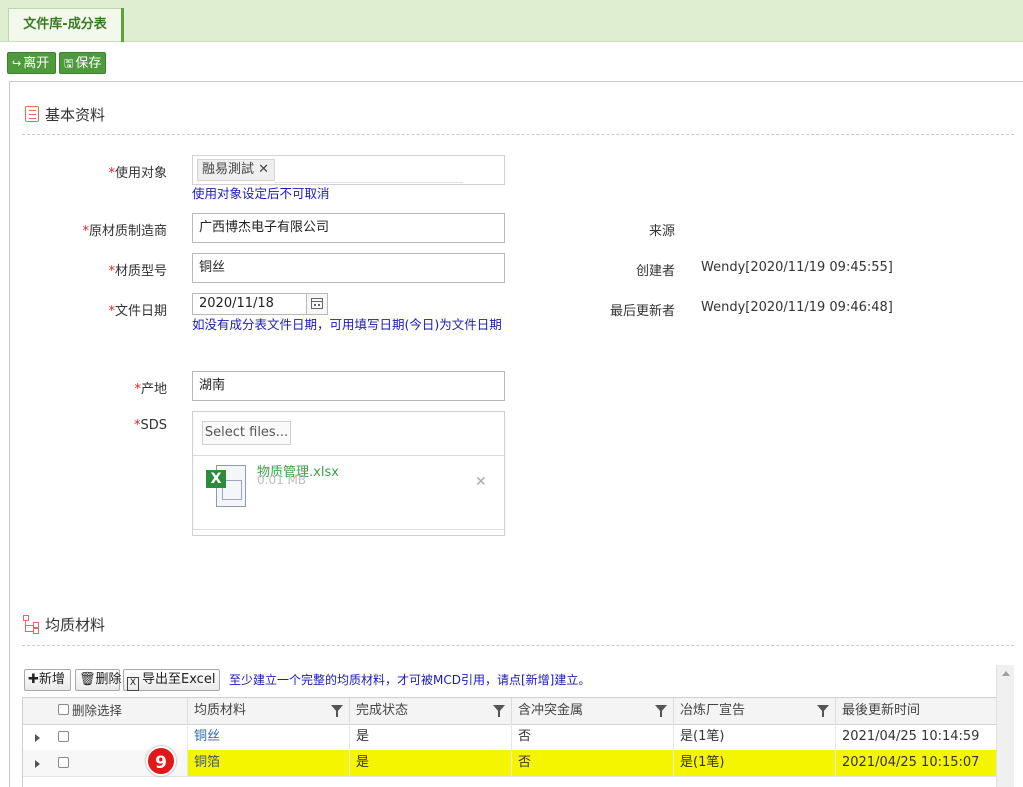  I want to click on divider, so click(518, 134).